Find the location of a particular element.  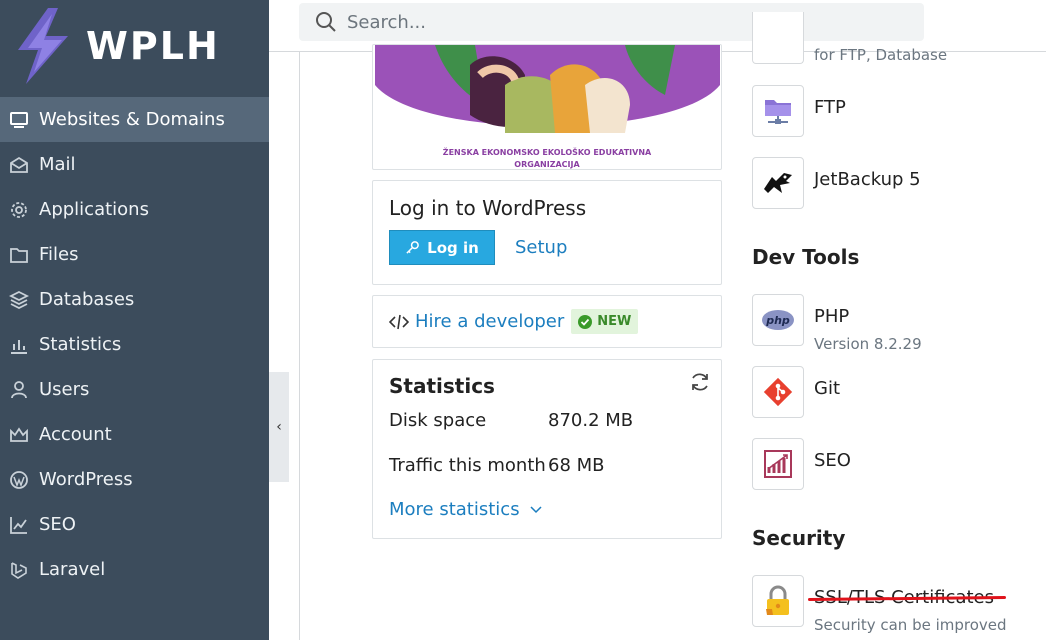

stat-value: 870.2 MB is located at coordinates (591, 420).